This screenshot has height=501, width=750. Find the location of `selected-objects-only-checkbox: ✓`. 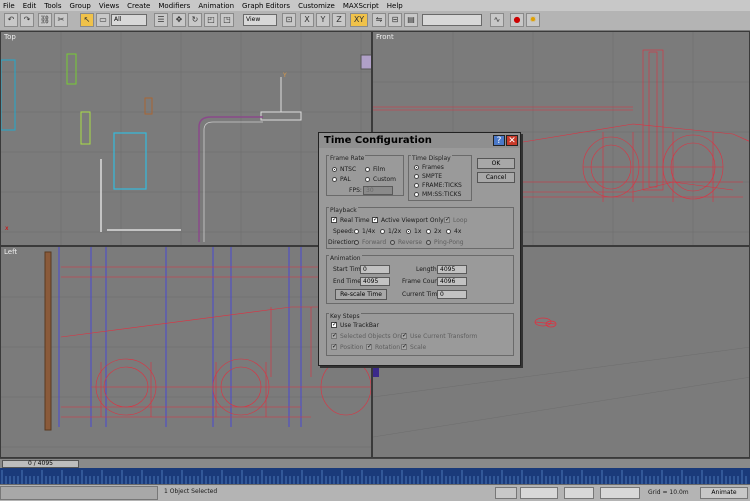

selected-objects-only-checkbox: ✓ is located at coordinates (334, 336).